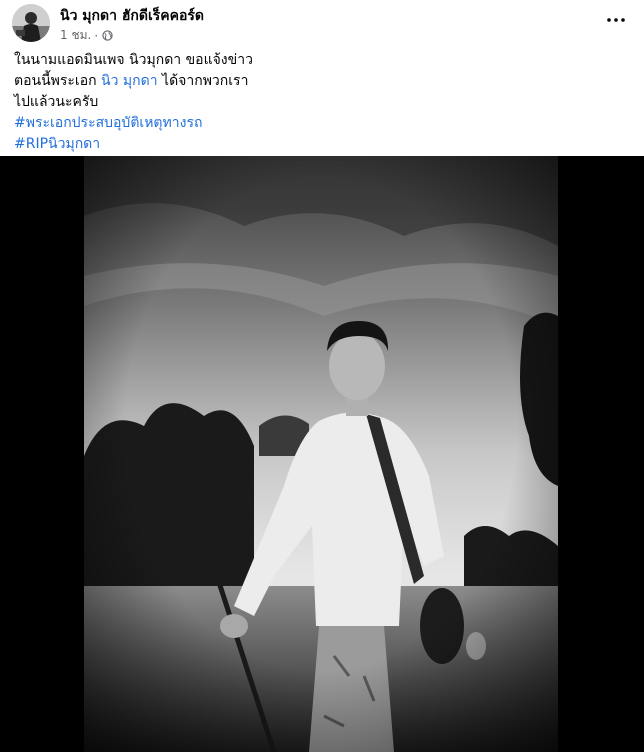  I want to click on post-text-line-3: ไปแล้วนะครับ, so click(56, 102).